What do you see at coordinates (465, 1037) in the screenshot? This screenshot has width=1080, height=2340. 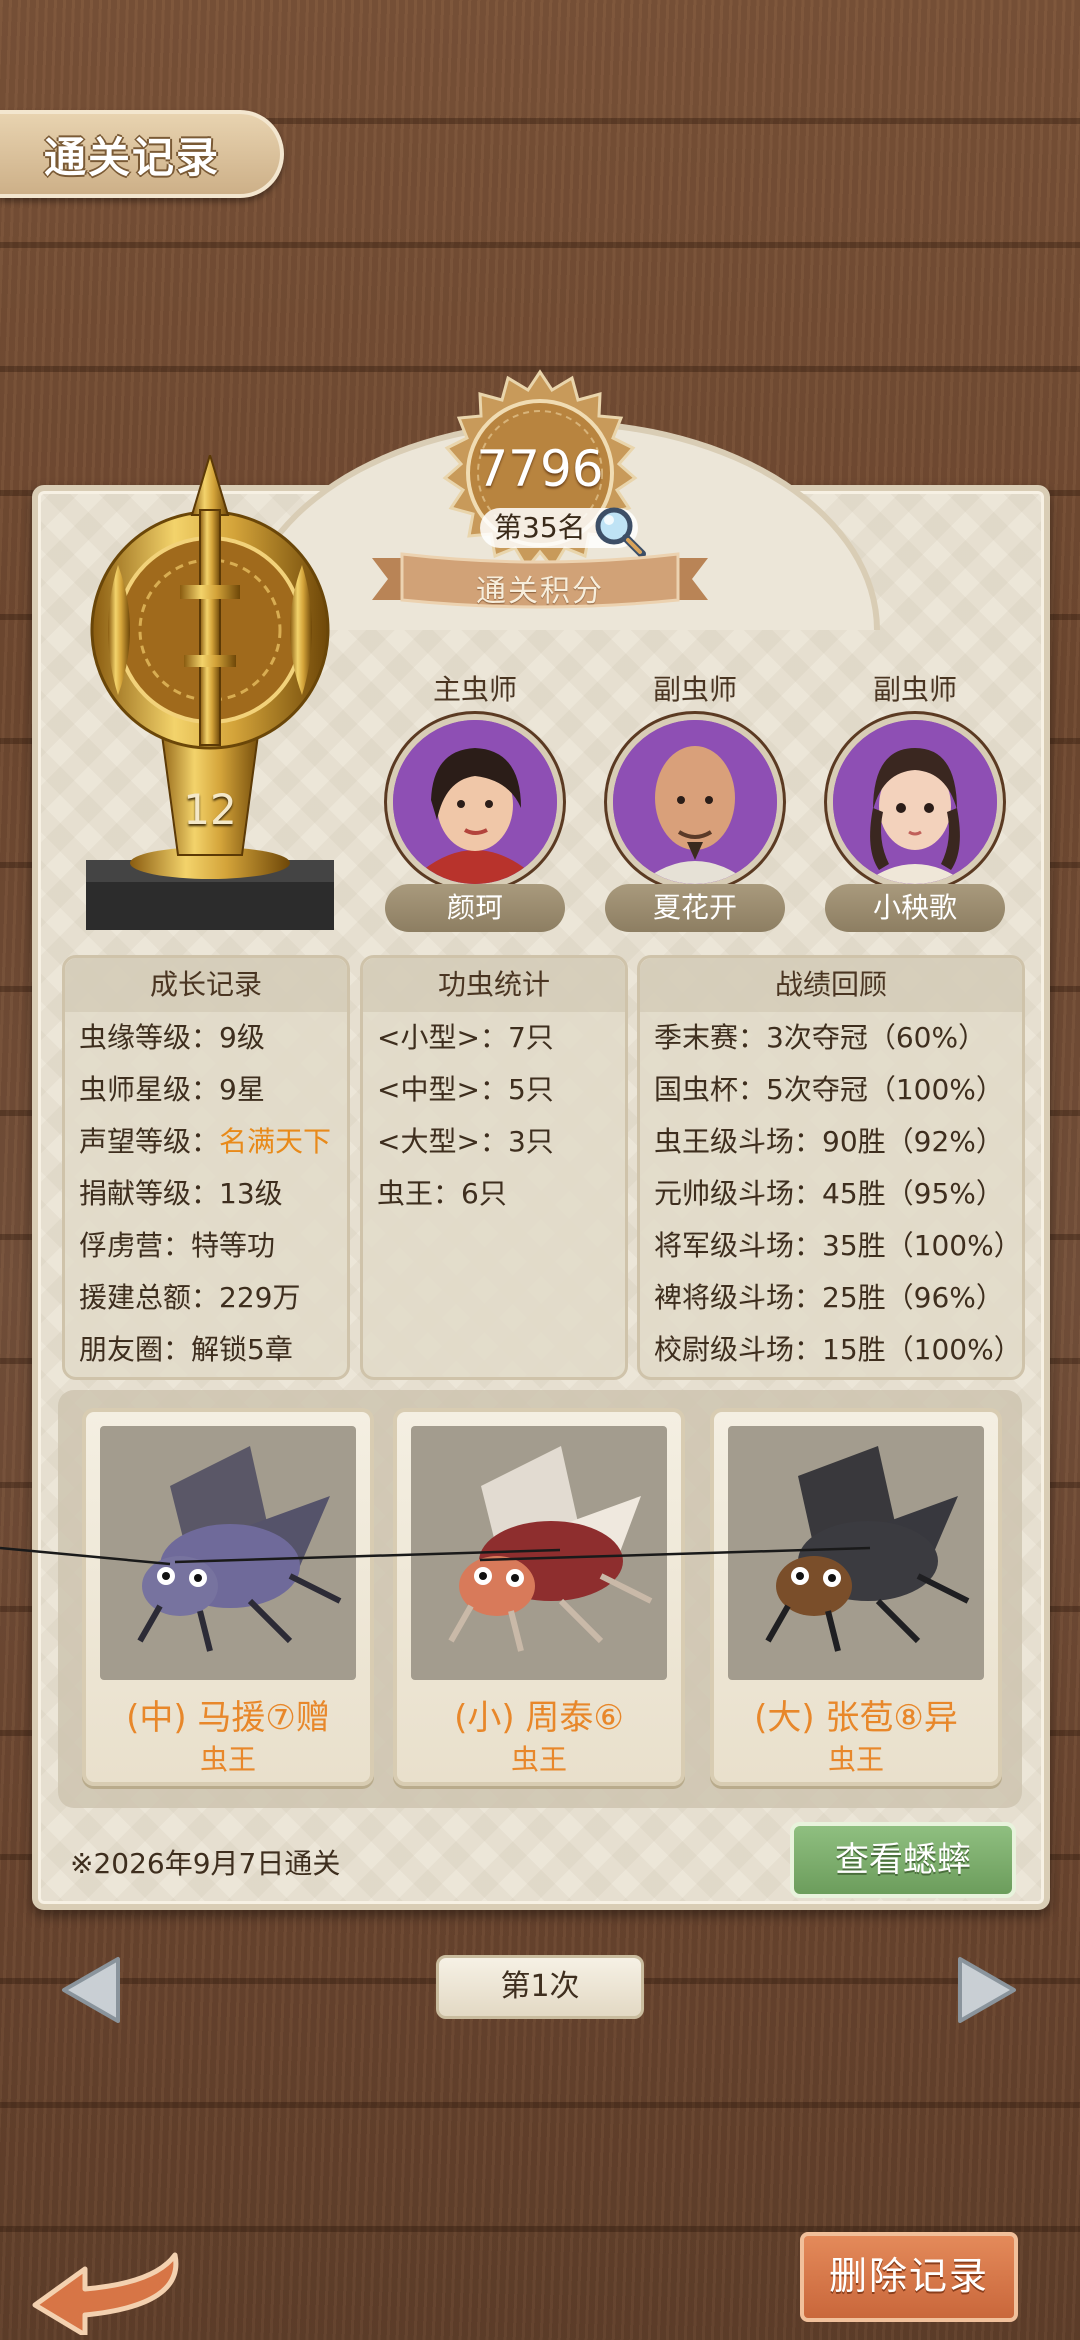 I see `stat-row: <小型>：7只` at bounding box center [465, 1037].